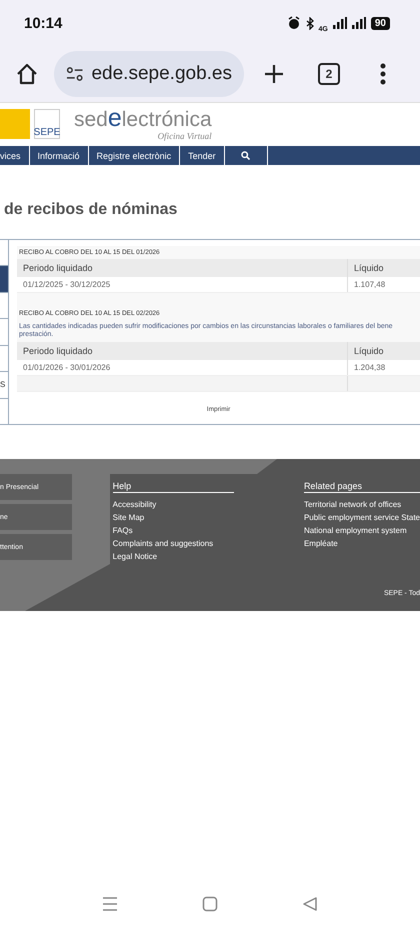 Image resolution: width=420 pixels, height=936 pixels. I want to click on alarm-icon, so click(293, 23).